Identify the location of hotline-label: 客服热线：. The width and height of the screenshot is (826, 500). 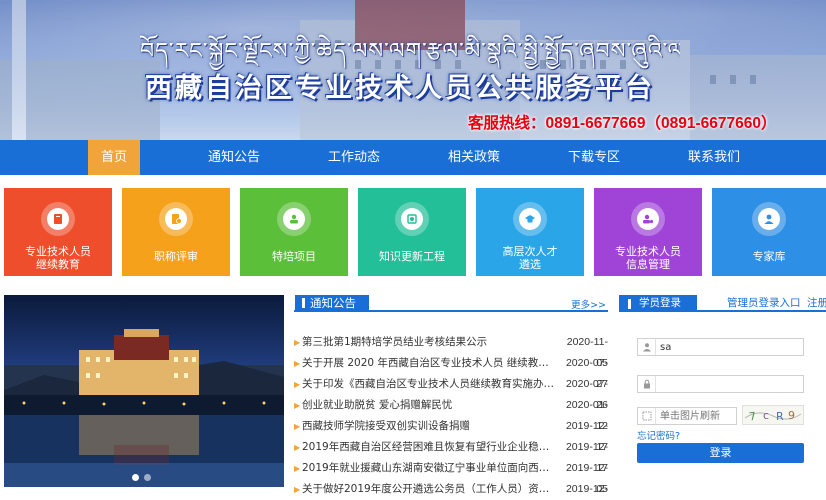
(507, 123).